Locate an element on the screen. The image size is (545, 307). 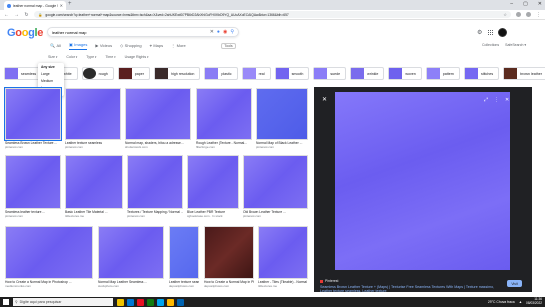
maximize-icon: ▢ is located at coordinates (525, 4).